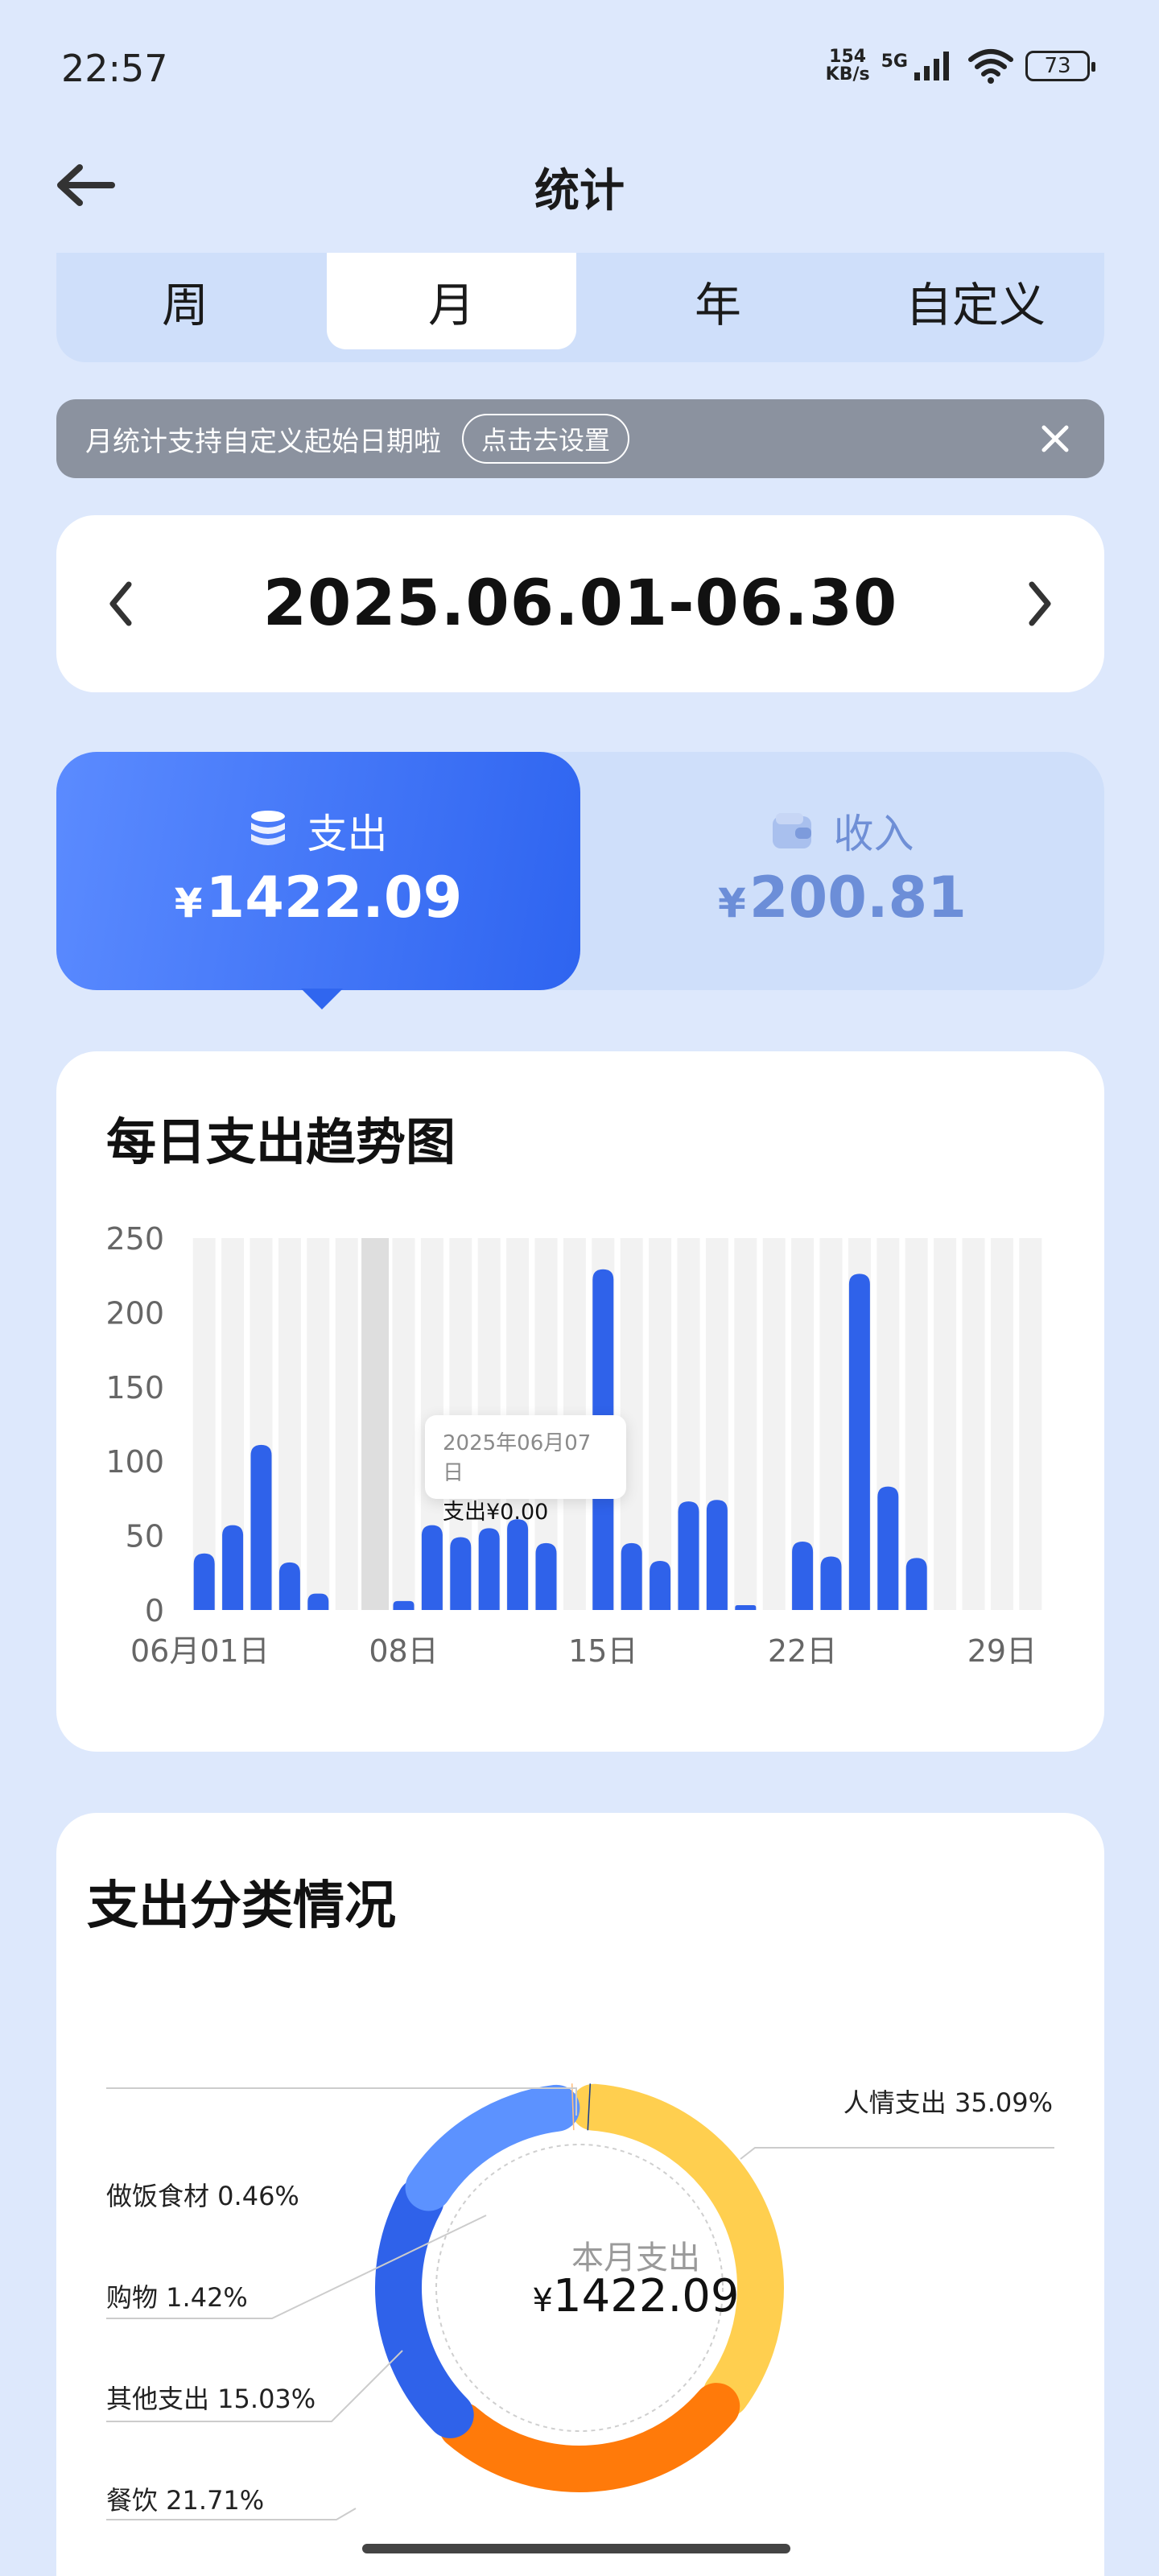  What do you see at coordinates (145, 1536) in the screenshot?
I see `y-tick-label: 50` at bounding box center [145, 1536].